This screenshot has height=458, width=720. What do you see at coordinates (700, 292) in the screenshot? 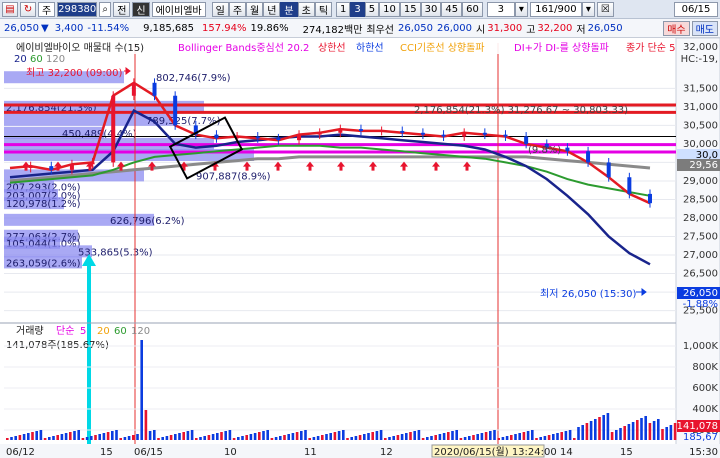
I see `price-tick-label: 26,000` at bounding box center [700, 292].